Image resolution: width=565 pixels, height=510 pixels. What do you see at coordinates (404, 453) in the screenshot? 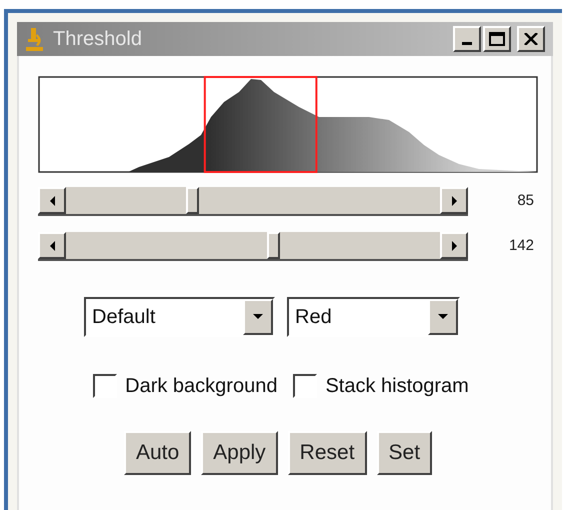
I see `action-button: Set` at bounding box center [404, 453].